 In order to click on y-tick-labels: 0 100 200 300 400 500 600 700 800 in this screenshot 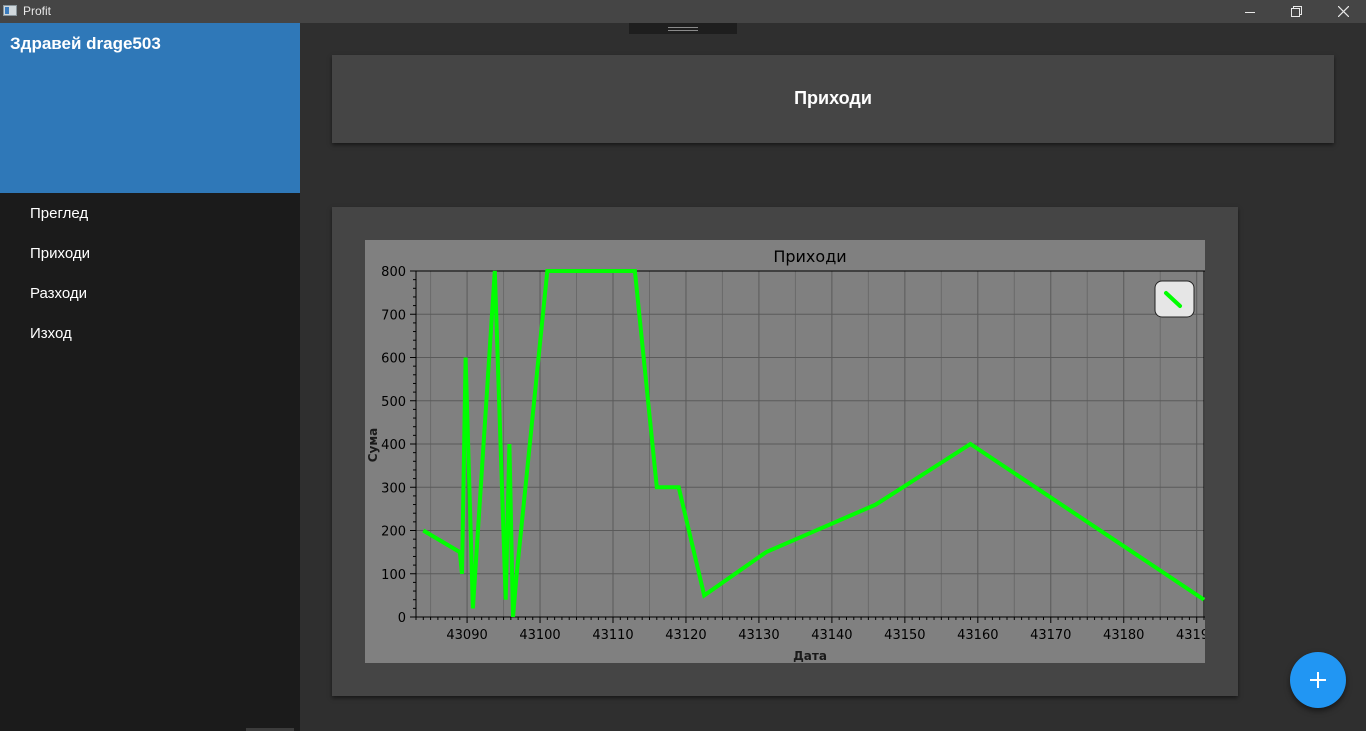, I will do `click(393, 445)`.